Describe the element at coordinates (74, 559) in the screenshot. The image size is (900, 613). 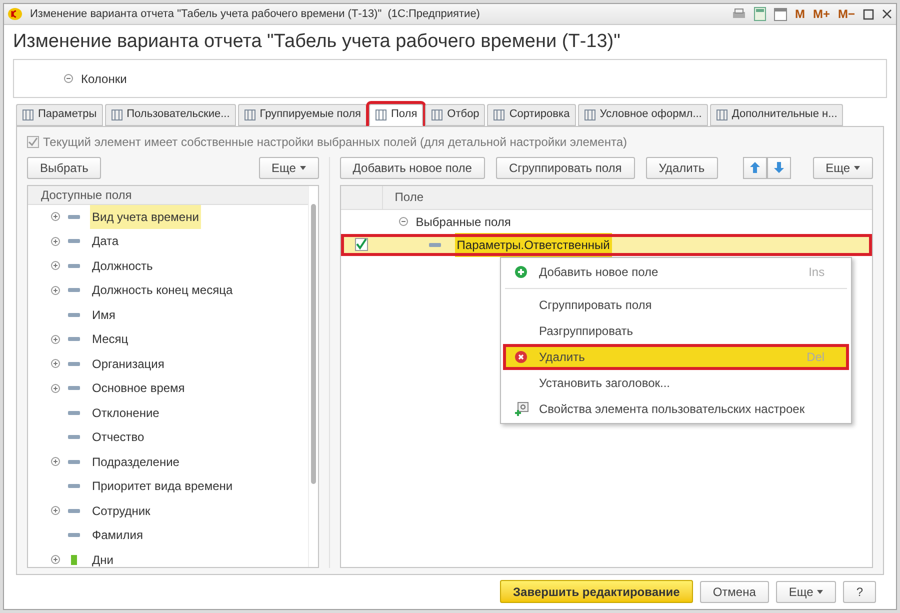
I see `resource-icon` at that location.